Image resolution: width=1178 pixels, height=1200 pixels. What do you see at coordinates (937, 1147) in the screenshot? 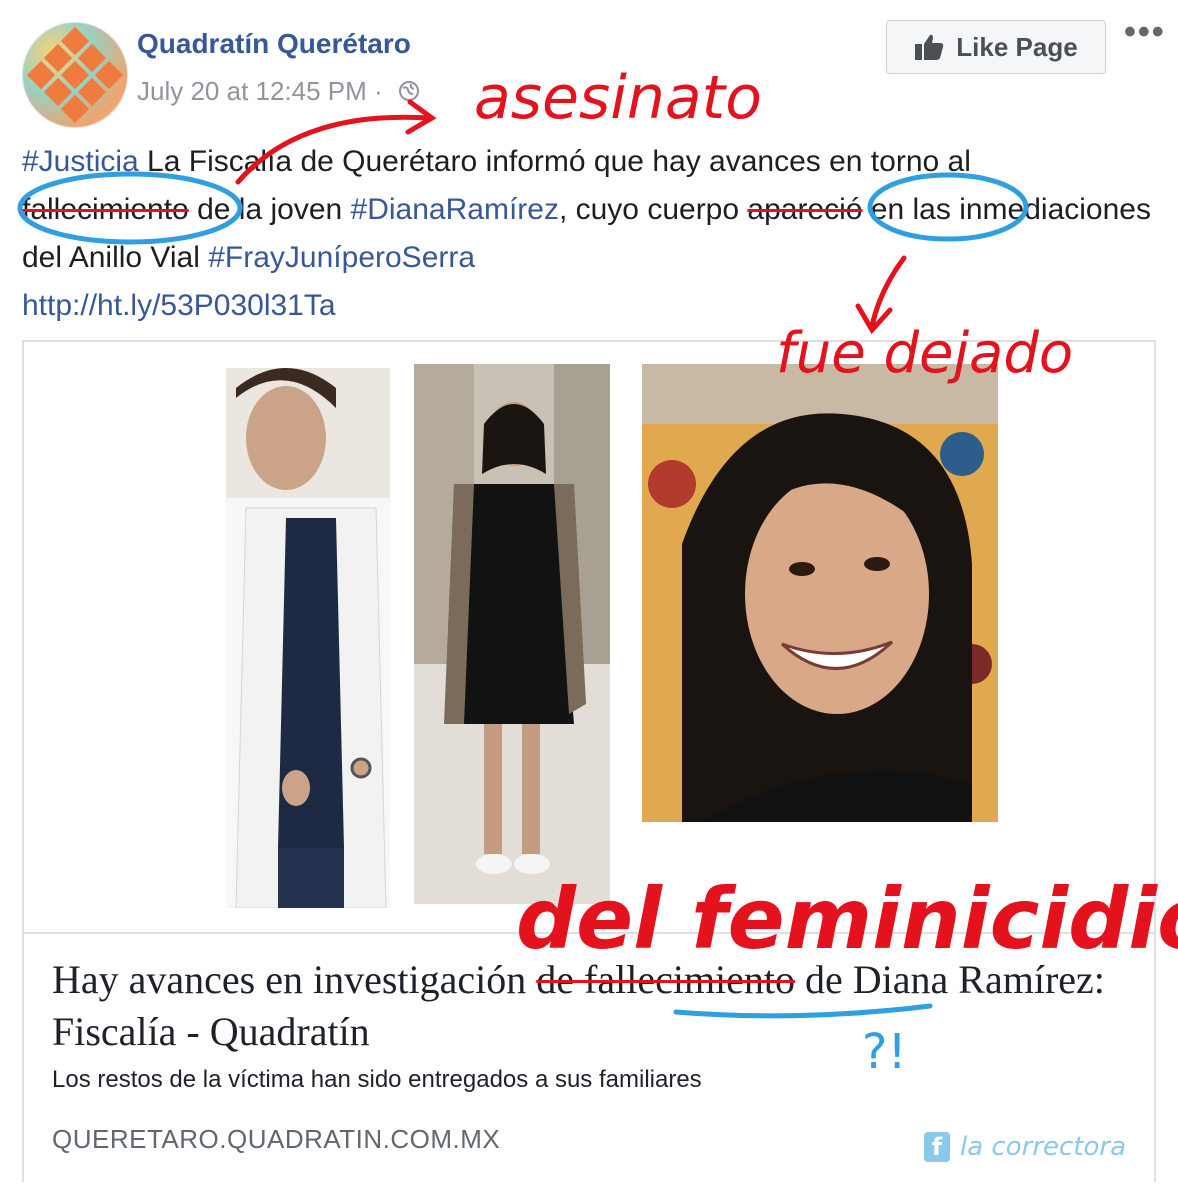
I see `facebook-icon: f` at bounding box center [937, 1147].